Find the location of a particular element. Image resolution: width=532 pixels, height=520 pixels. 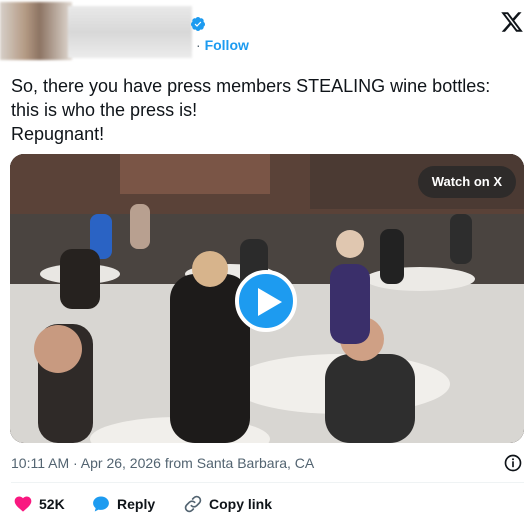

avatar is located at coordinates (36, 31).